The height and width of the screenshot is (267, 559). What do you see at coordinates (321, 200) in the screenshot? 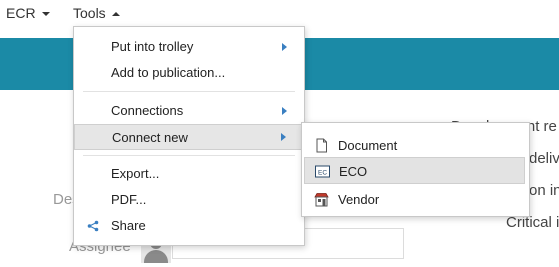
I see `vendor-icon` at bounding box center [321, 200].